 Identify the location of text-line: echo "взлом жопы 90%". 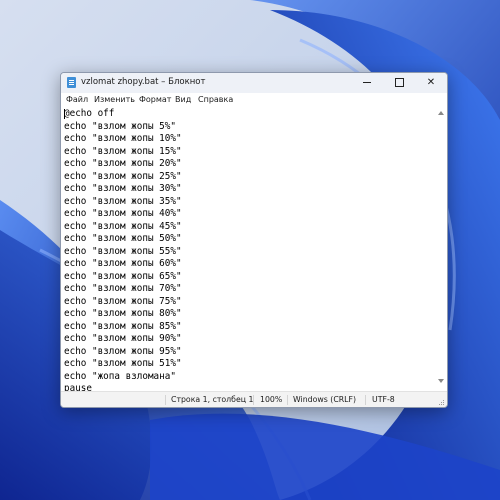
(123, 338).